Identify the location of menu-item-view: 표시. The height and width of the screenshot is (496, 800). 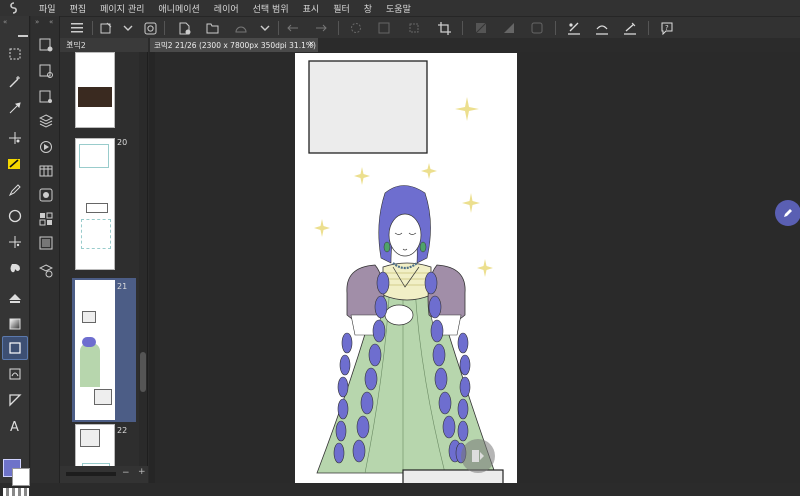
(311, 8).